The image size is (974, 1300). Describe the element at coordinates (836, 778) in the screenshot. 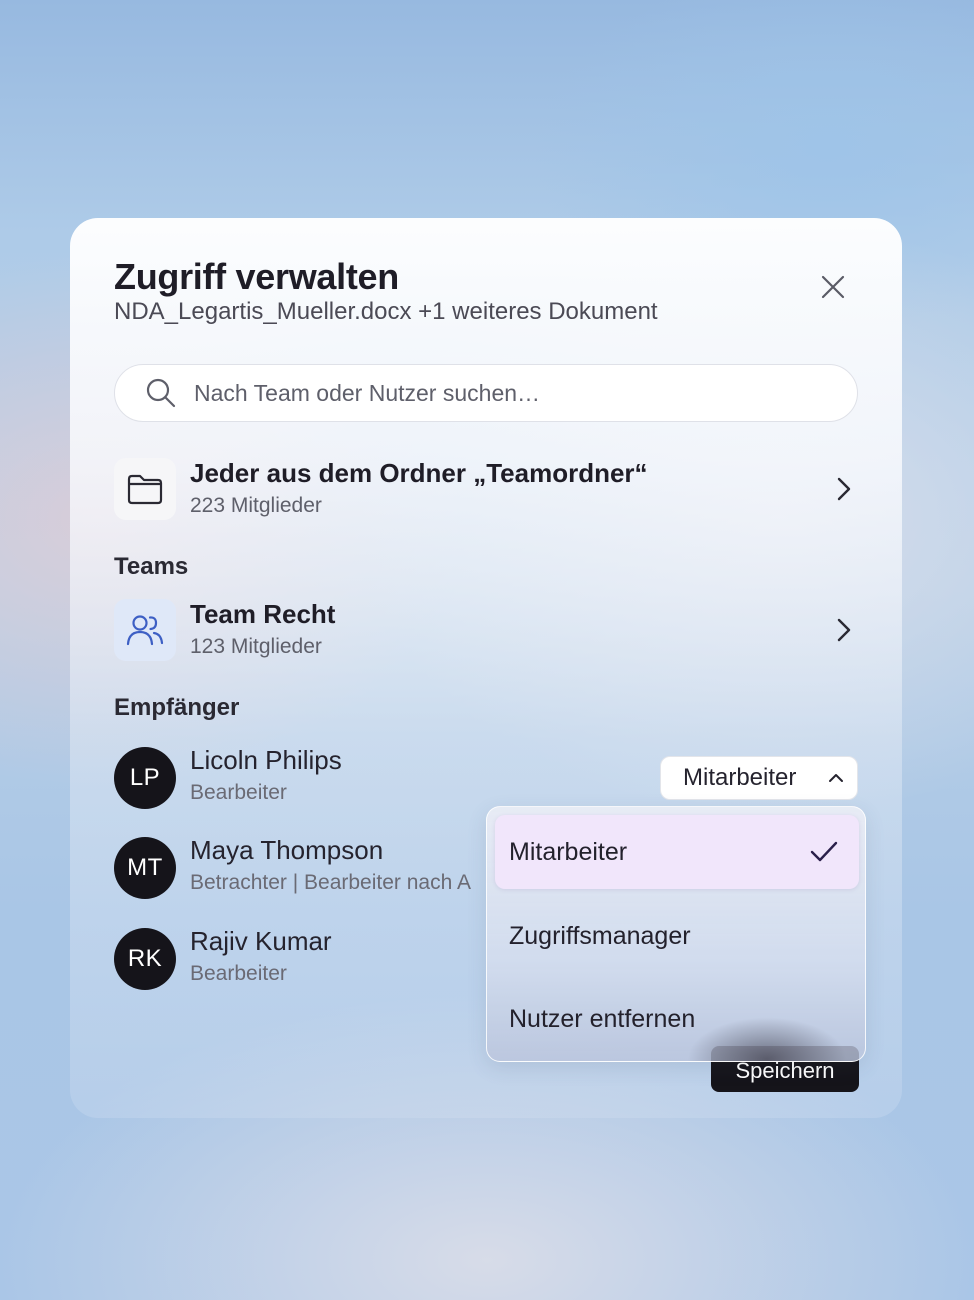

I see `chevron-up-icon` at that location.